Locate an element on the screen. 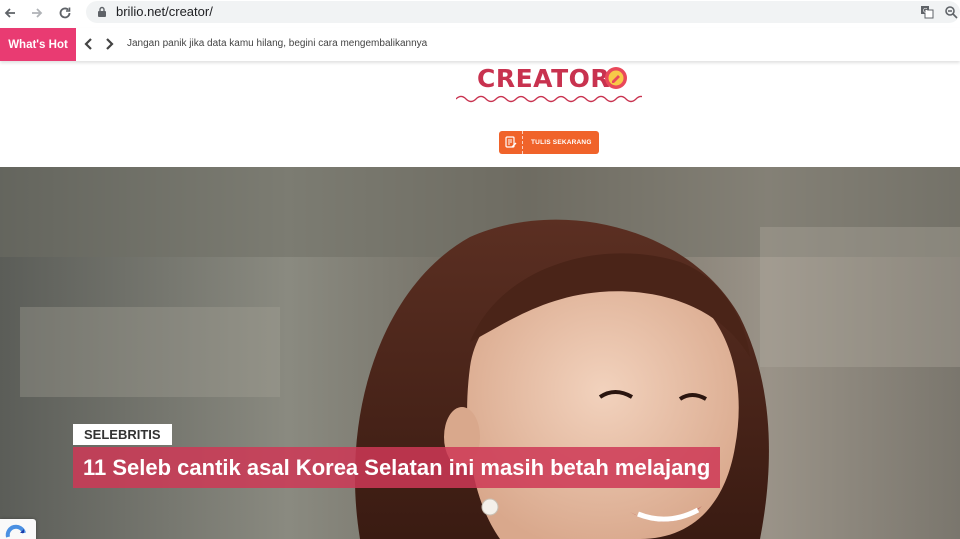 Image resolution: width=960 pixels, height=539 pixels. category-tag: SELEBRITIS is located at coordinates (122, 434).